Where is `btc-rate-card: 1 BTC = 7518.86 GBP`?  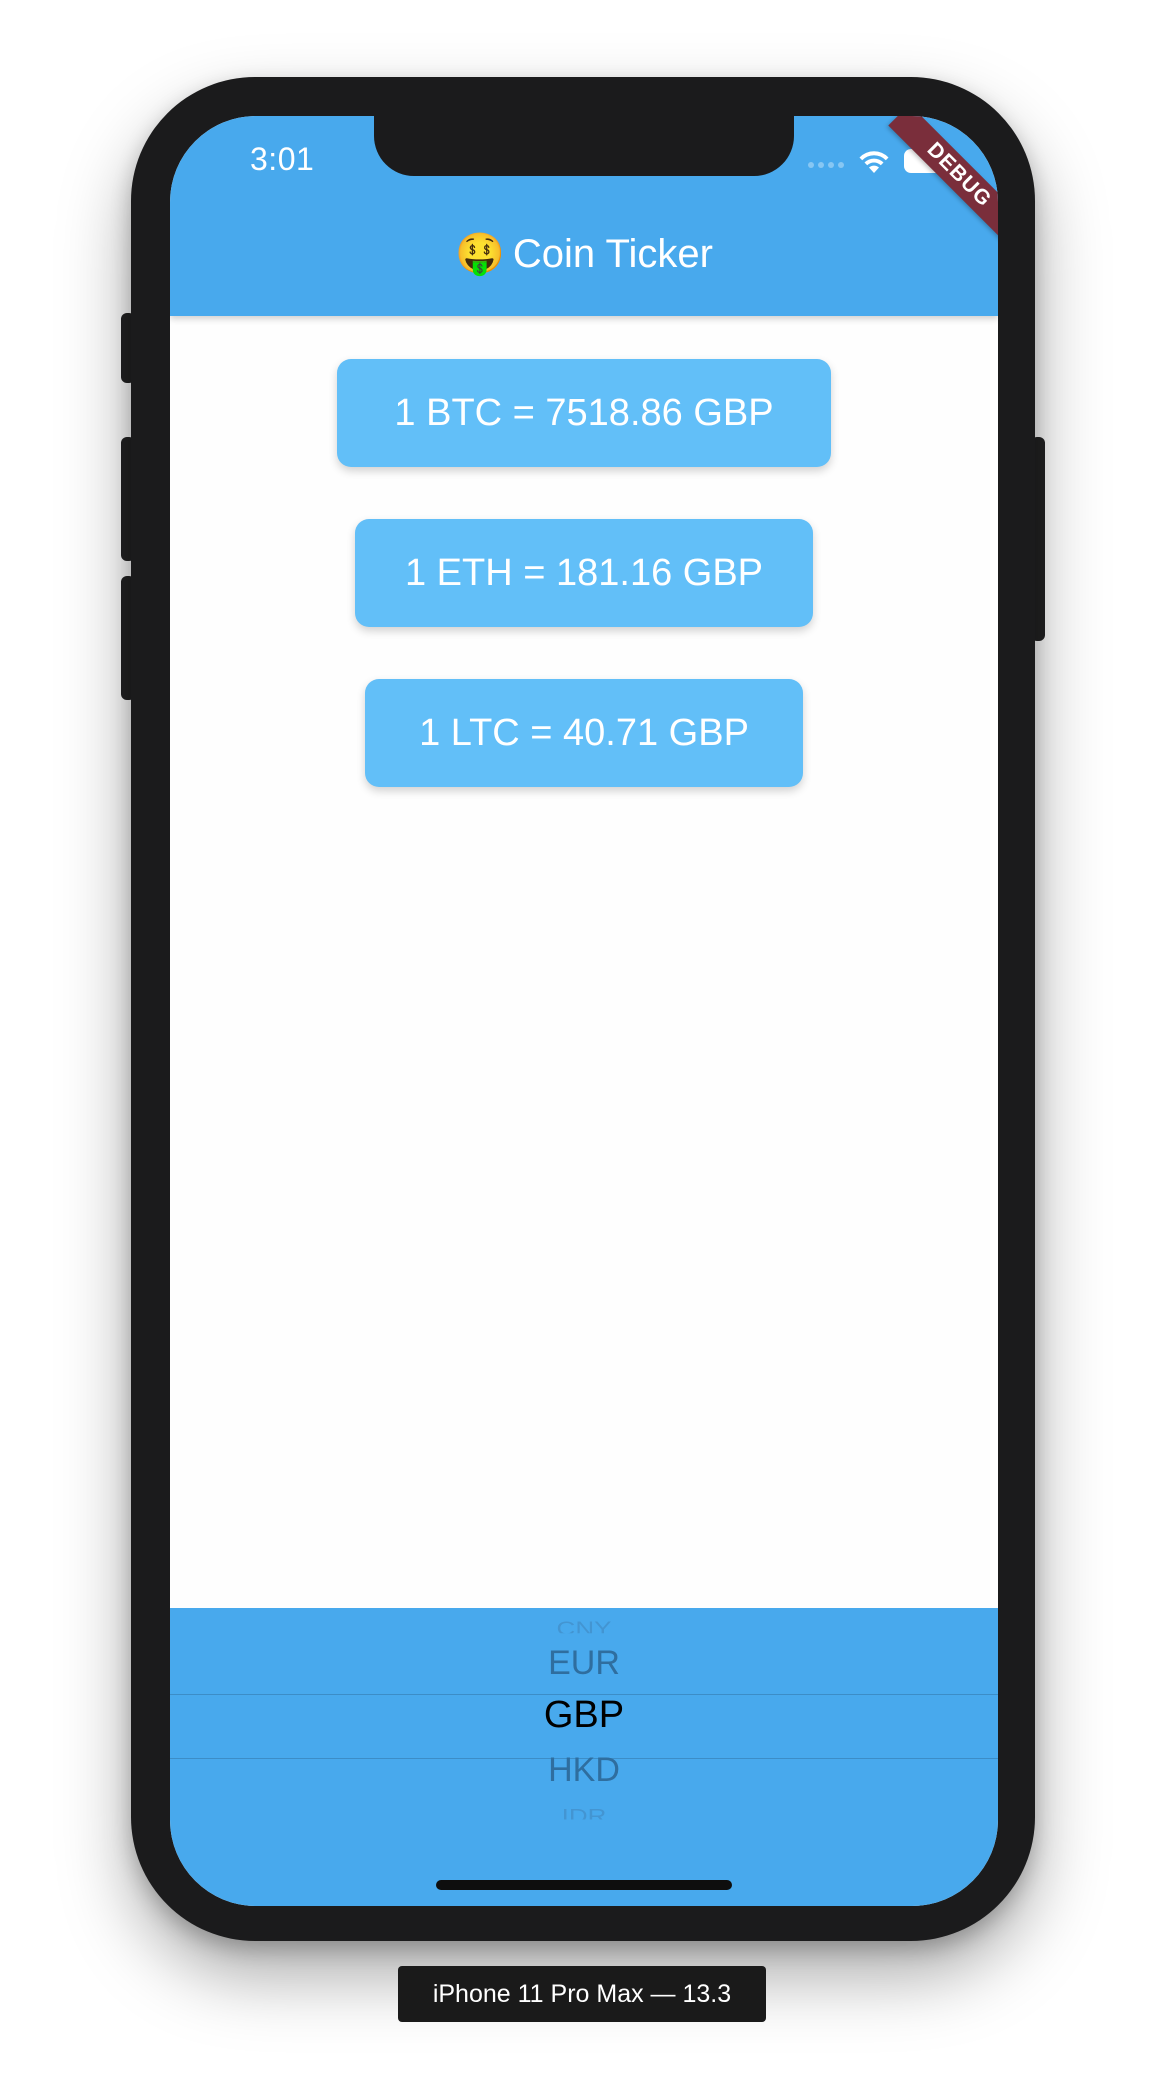
btc-rate-card: 1 BTC = 7518.86 GBP is located at coordinates (584, 413).